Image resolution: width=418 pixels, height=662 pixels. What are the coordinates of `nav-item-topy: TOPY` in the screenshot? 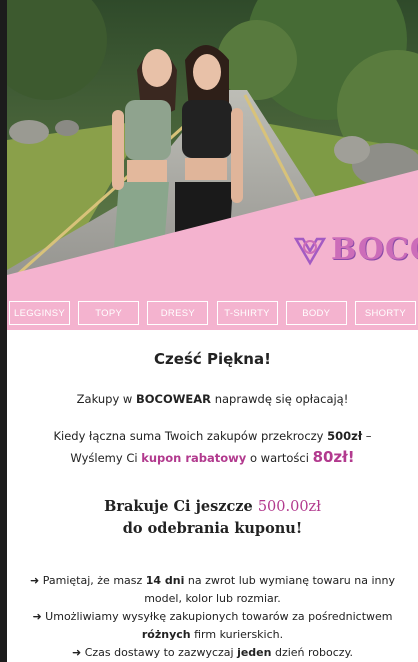 It's located at (109, 313).